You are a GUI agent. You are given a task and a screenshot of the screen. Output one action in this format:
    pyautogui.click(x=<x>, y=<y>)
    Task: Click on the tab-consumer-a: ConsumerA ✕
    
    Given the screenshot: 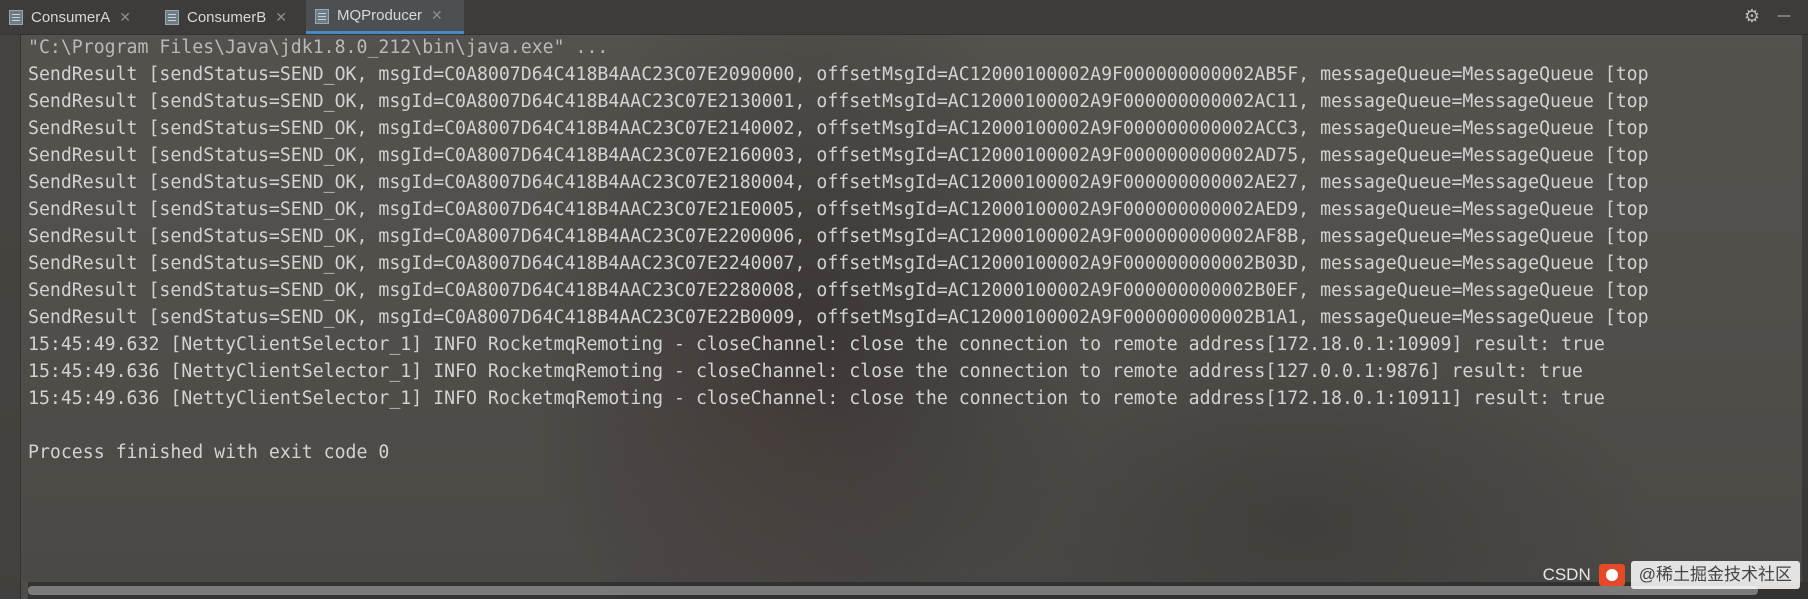 What is the action you would take?
    pyautogui.click(x=74, y=17)
    